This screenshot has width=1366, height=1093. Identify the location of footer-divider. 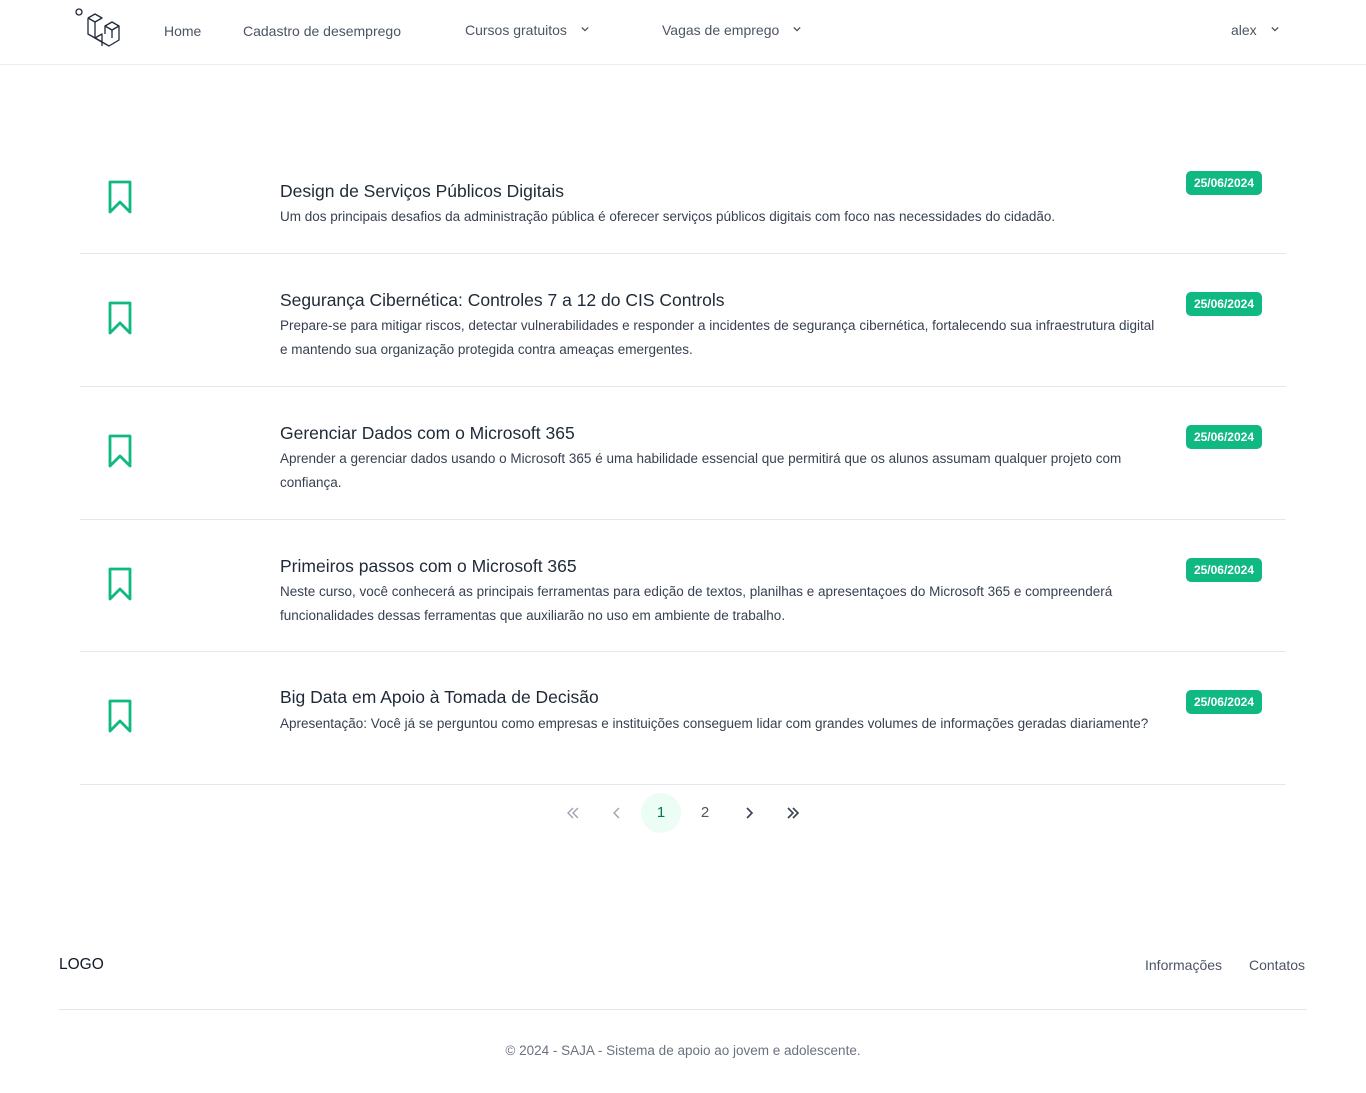
(683, 1009).